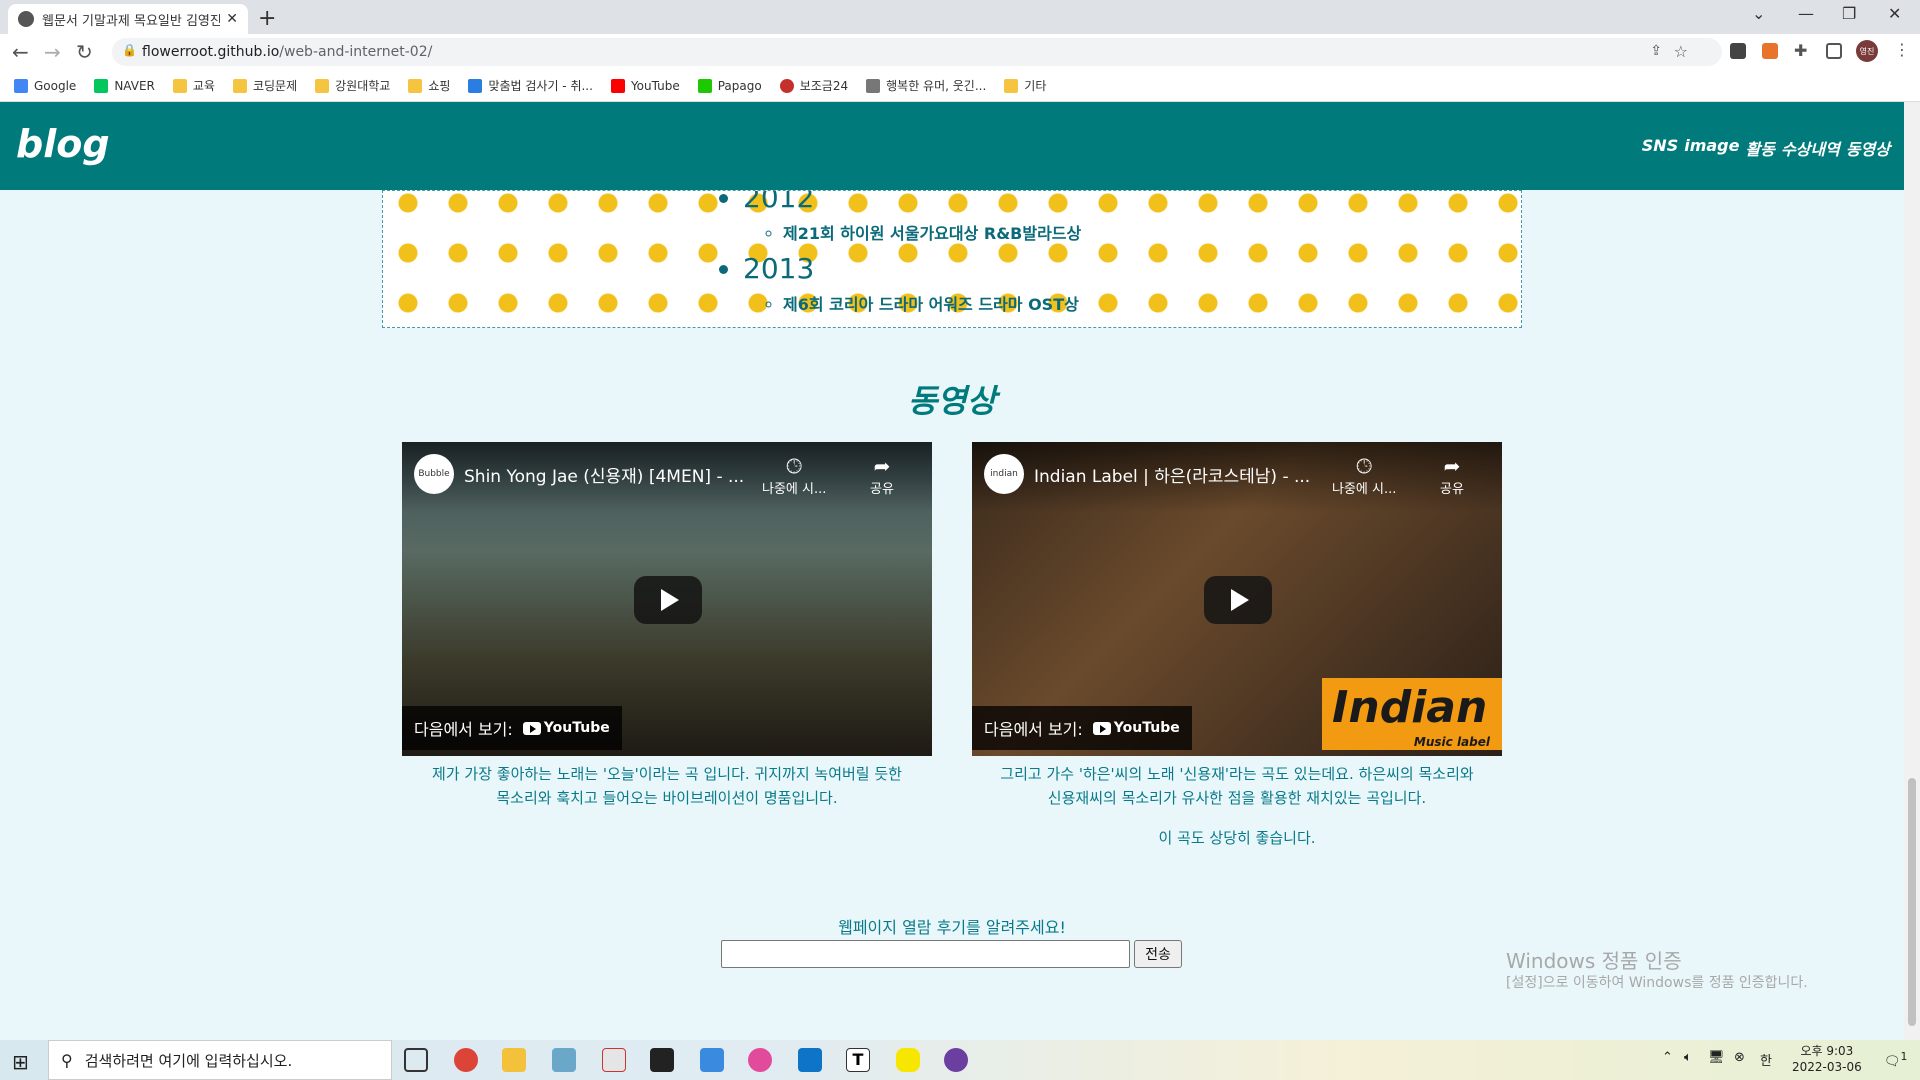 This screenshot has width=1920, height=1080. I want to click on taskbar-clock: 오후 9:03 2022-03-06, so click(1827, 1059).